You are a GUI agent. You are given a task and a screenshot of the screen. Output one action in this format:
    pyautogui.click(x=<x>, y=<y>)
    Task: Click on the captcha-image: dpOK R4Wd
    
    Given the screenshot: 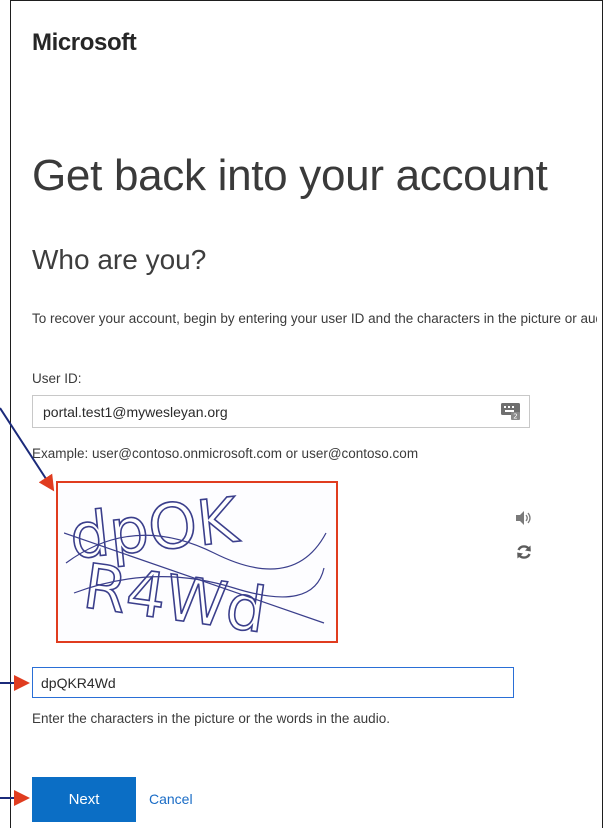 What is the action you would take?
    pyautogui.click(x=195, y=563)
    